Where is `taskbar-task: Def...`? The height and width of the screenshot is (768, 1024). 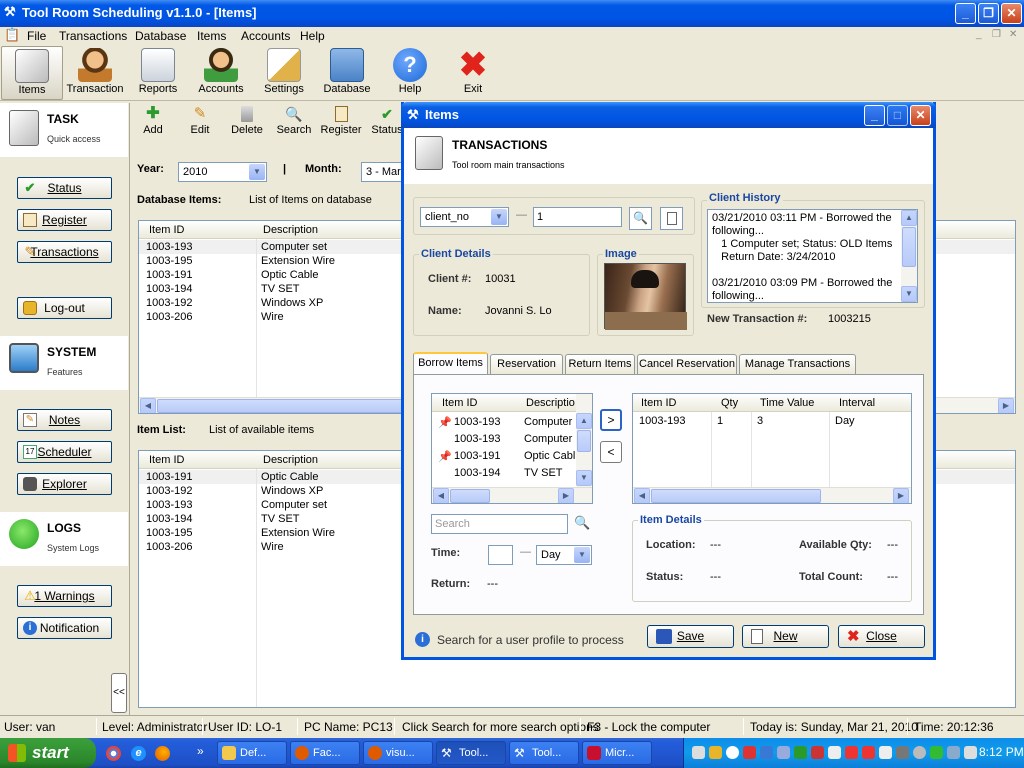 taskbar-task: Def... is located at coordinates (252, 753).